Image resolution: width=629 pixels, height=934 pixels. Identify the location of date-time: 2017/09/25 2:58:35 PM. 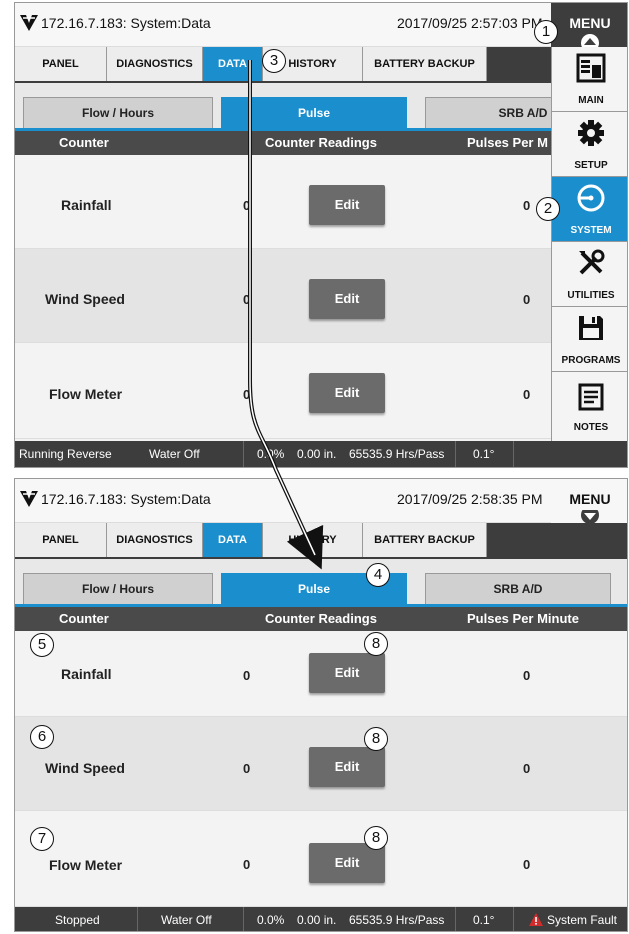
(470, 499).